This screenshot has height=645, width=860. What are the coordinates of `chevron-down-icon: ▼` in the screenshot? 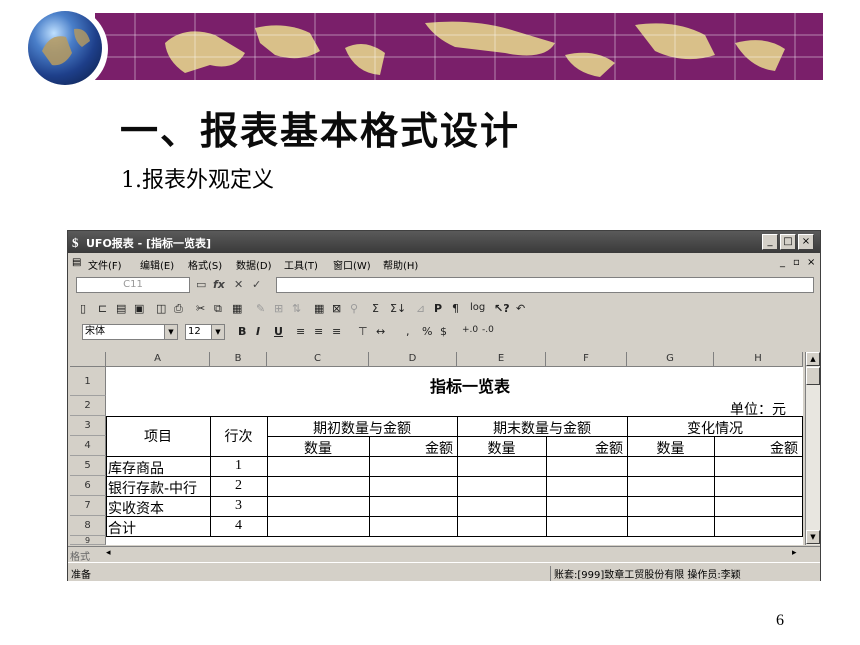 It's located at (217, 332).